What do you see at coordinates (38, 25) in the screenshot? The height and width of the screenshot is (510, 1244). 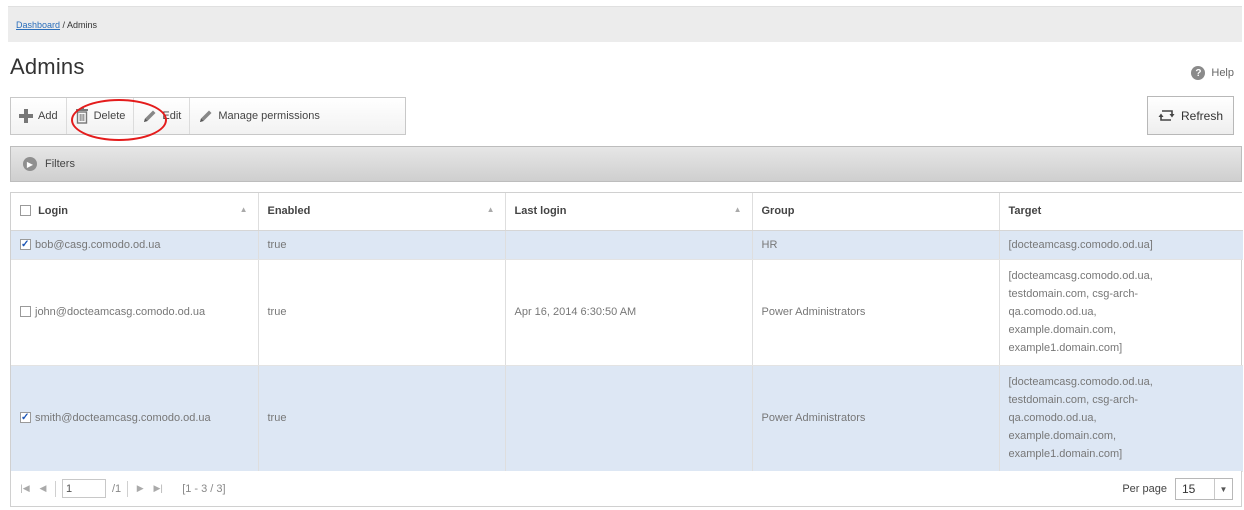 I see `breadcrumb-dashboard-link: Dashboard` at bounding box center [38, 25].